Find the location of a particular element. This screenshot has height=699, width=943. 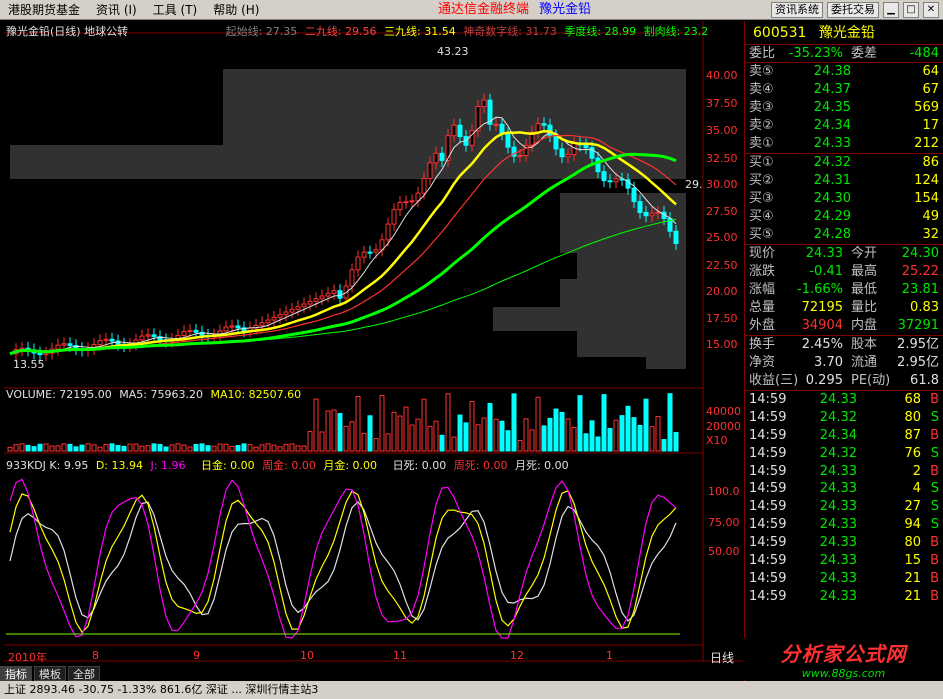

volume-tick: 20000 is located at coordinates (723, 426).